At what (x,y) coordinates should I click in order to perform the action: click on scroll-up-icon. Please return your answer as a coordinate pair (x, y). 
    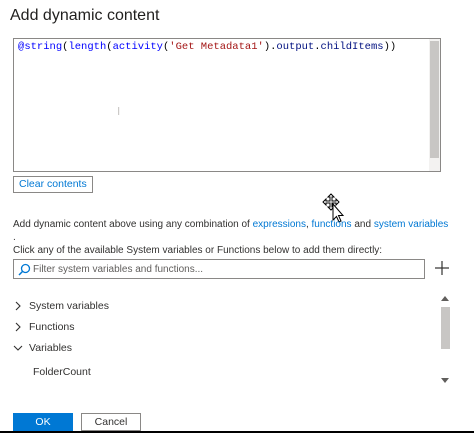
    Looking at the image, I should click on (445, 298).